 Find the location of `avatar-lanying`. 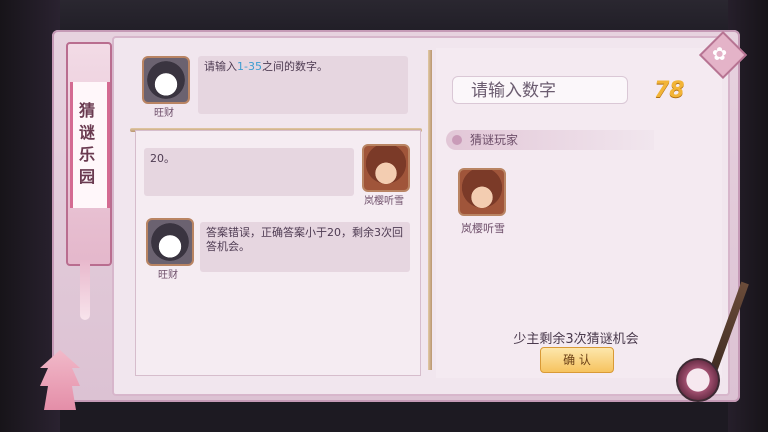

avatar-lanying is located at coordinates (386, 168).